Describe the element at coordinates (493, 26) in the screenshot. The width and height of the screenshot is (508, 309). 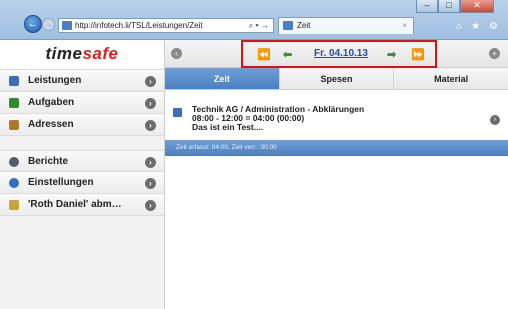
I see `gear-icon: ⚙` at that location.